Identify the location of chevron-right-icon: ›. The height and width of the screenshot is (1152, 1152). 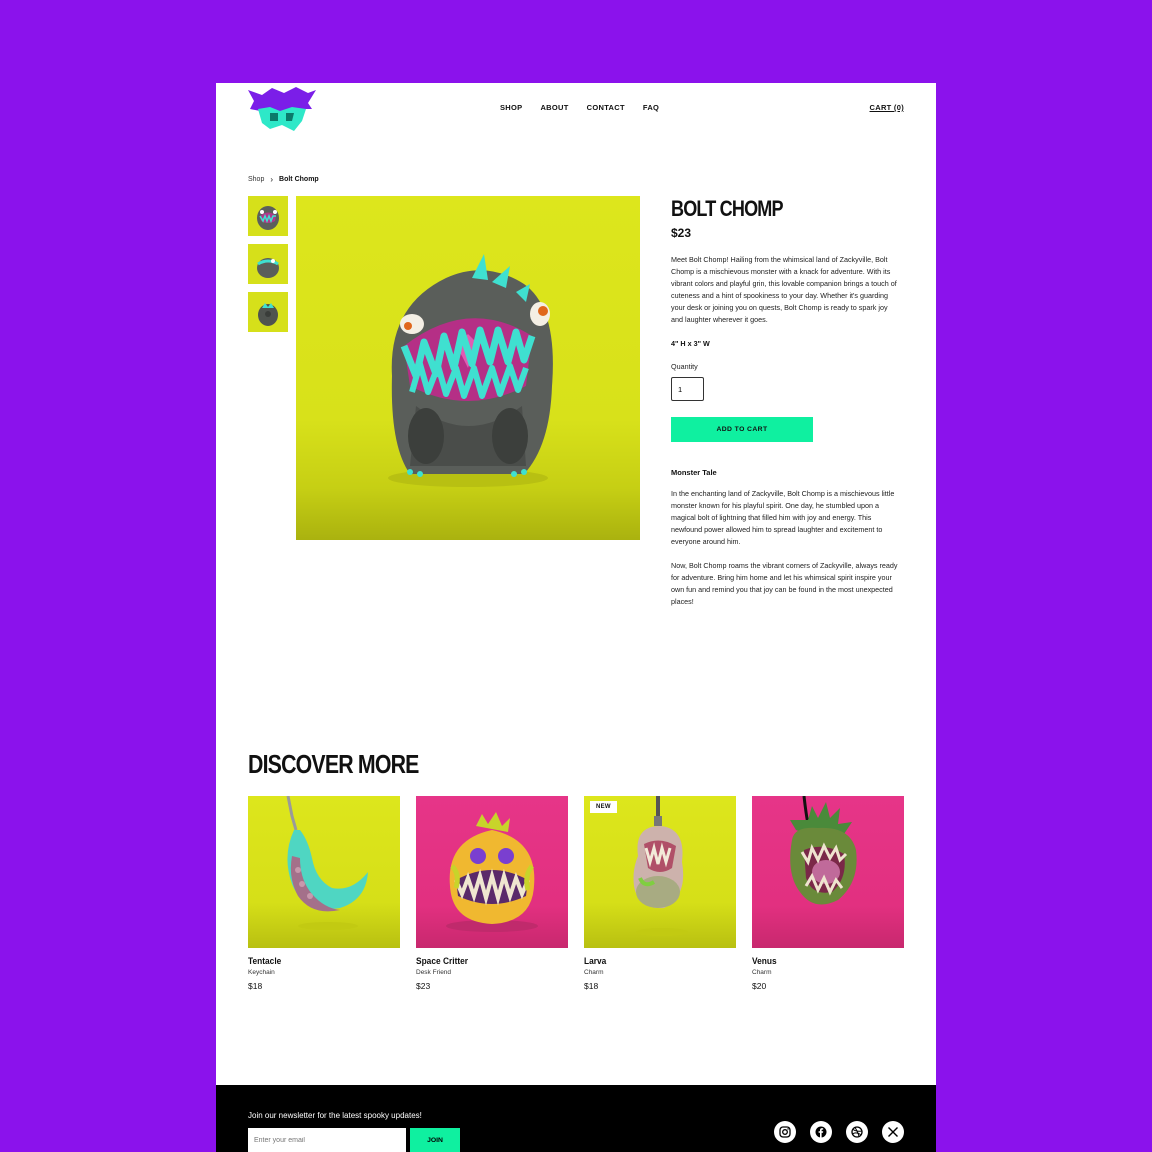
(272, 179).